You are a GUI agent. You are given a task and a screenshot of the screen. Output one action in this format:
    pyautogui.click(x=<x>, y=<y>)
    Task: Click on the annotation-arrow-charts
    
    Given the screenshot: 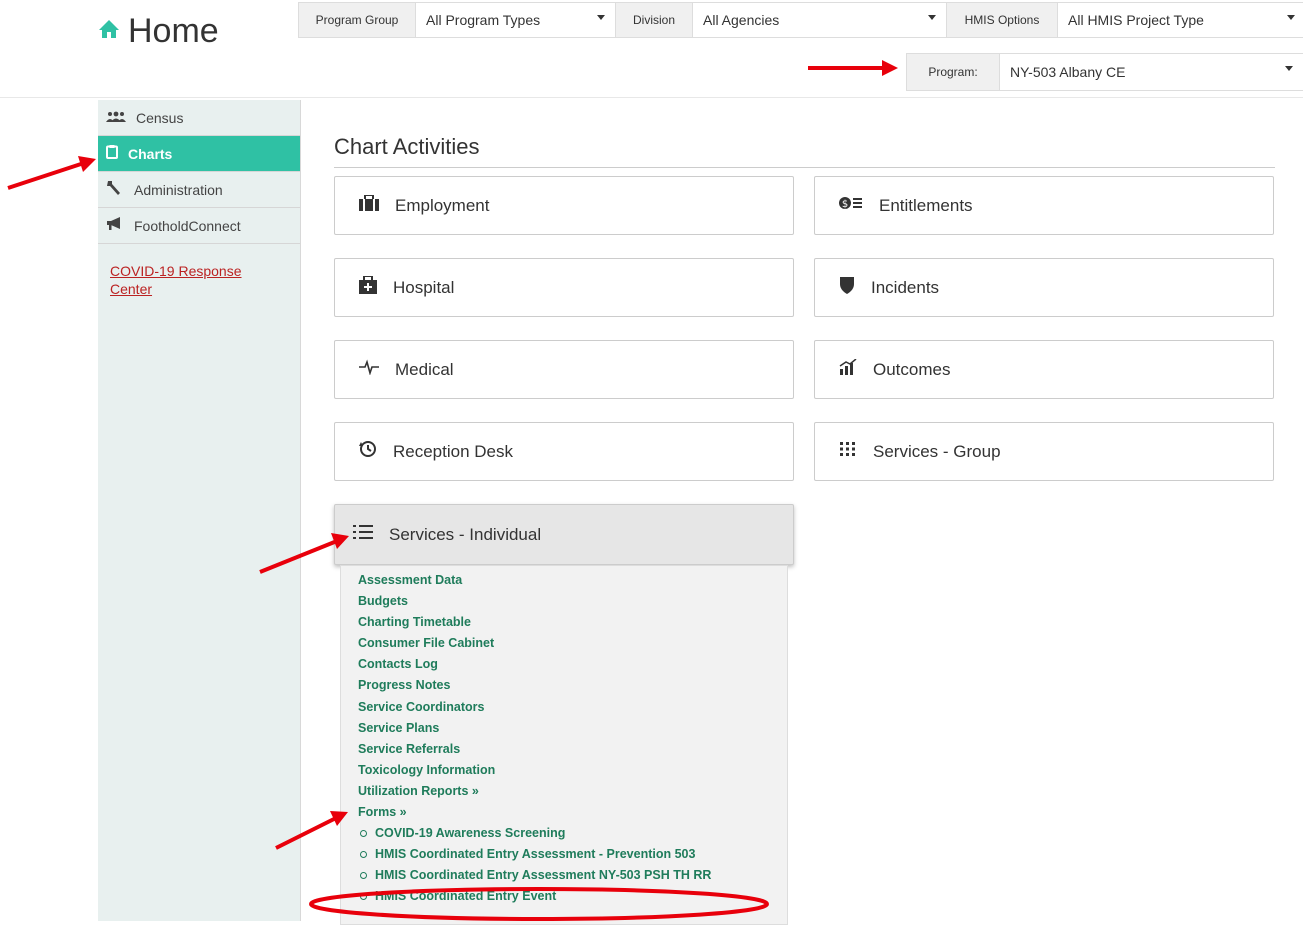 What is the action you would take?
    pyautogui.click(x=51, y=173)
    